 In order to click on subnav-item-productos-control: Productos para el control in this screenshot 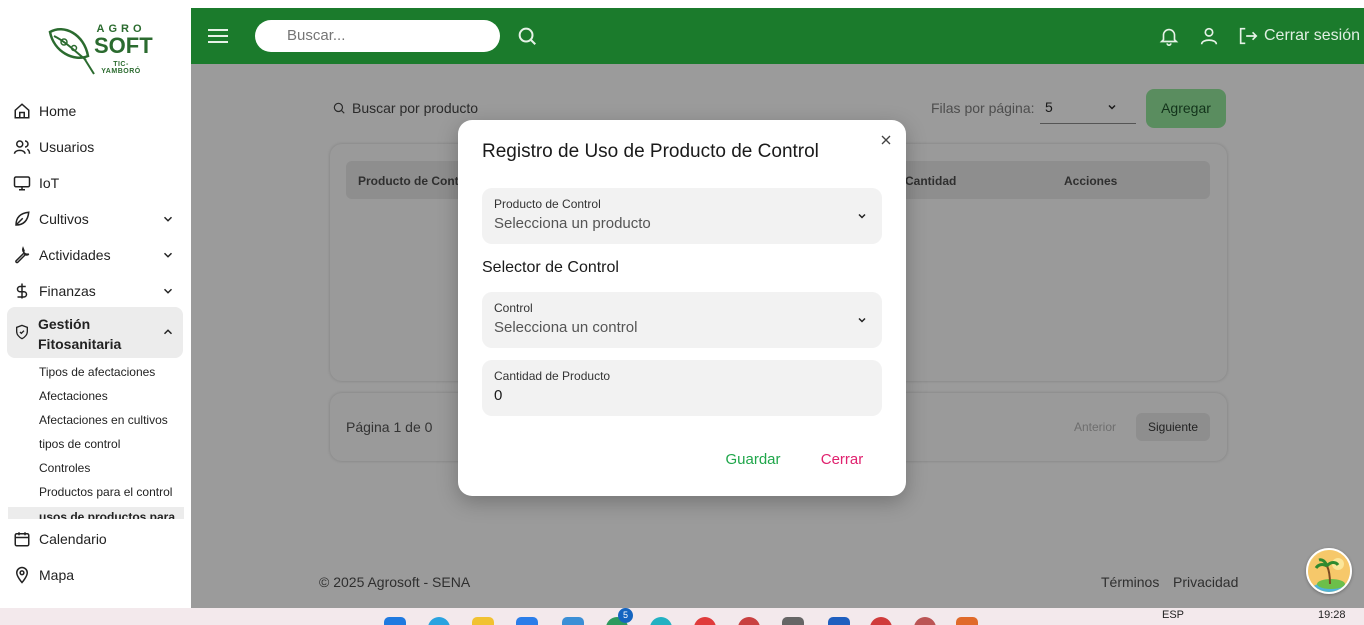, I will do `click(105, 495)`.